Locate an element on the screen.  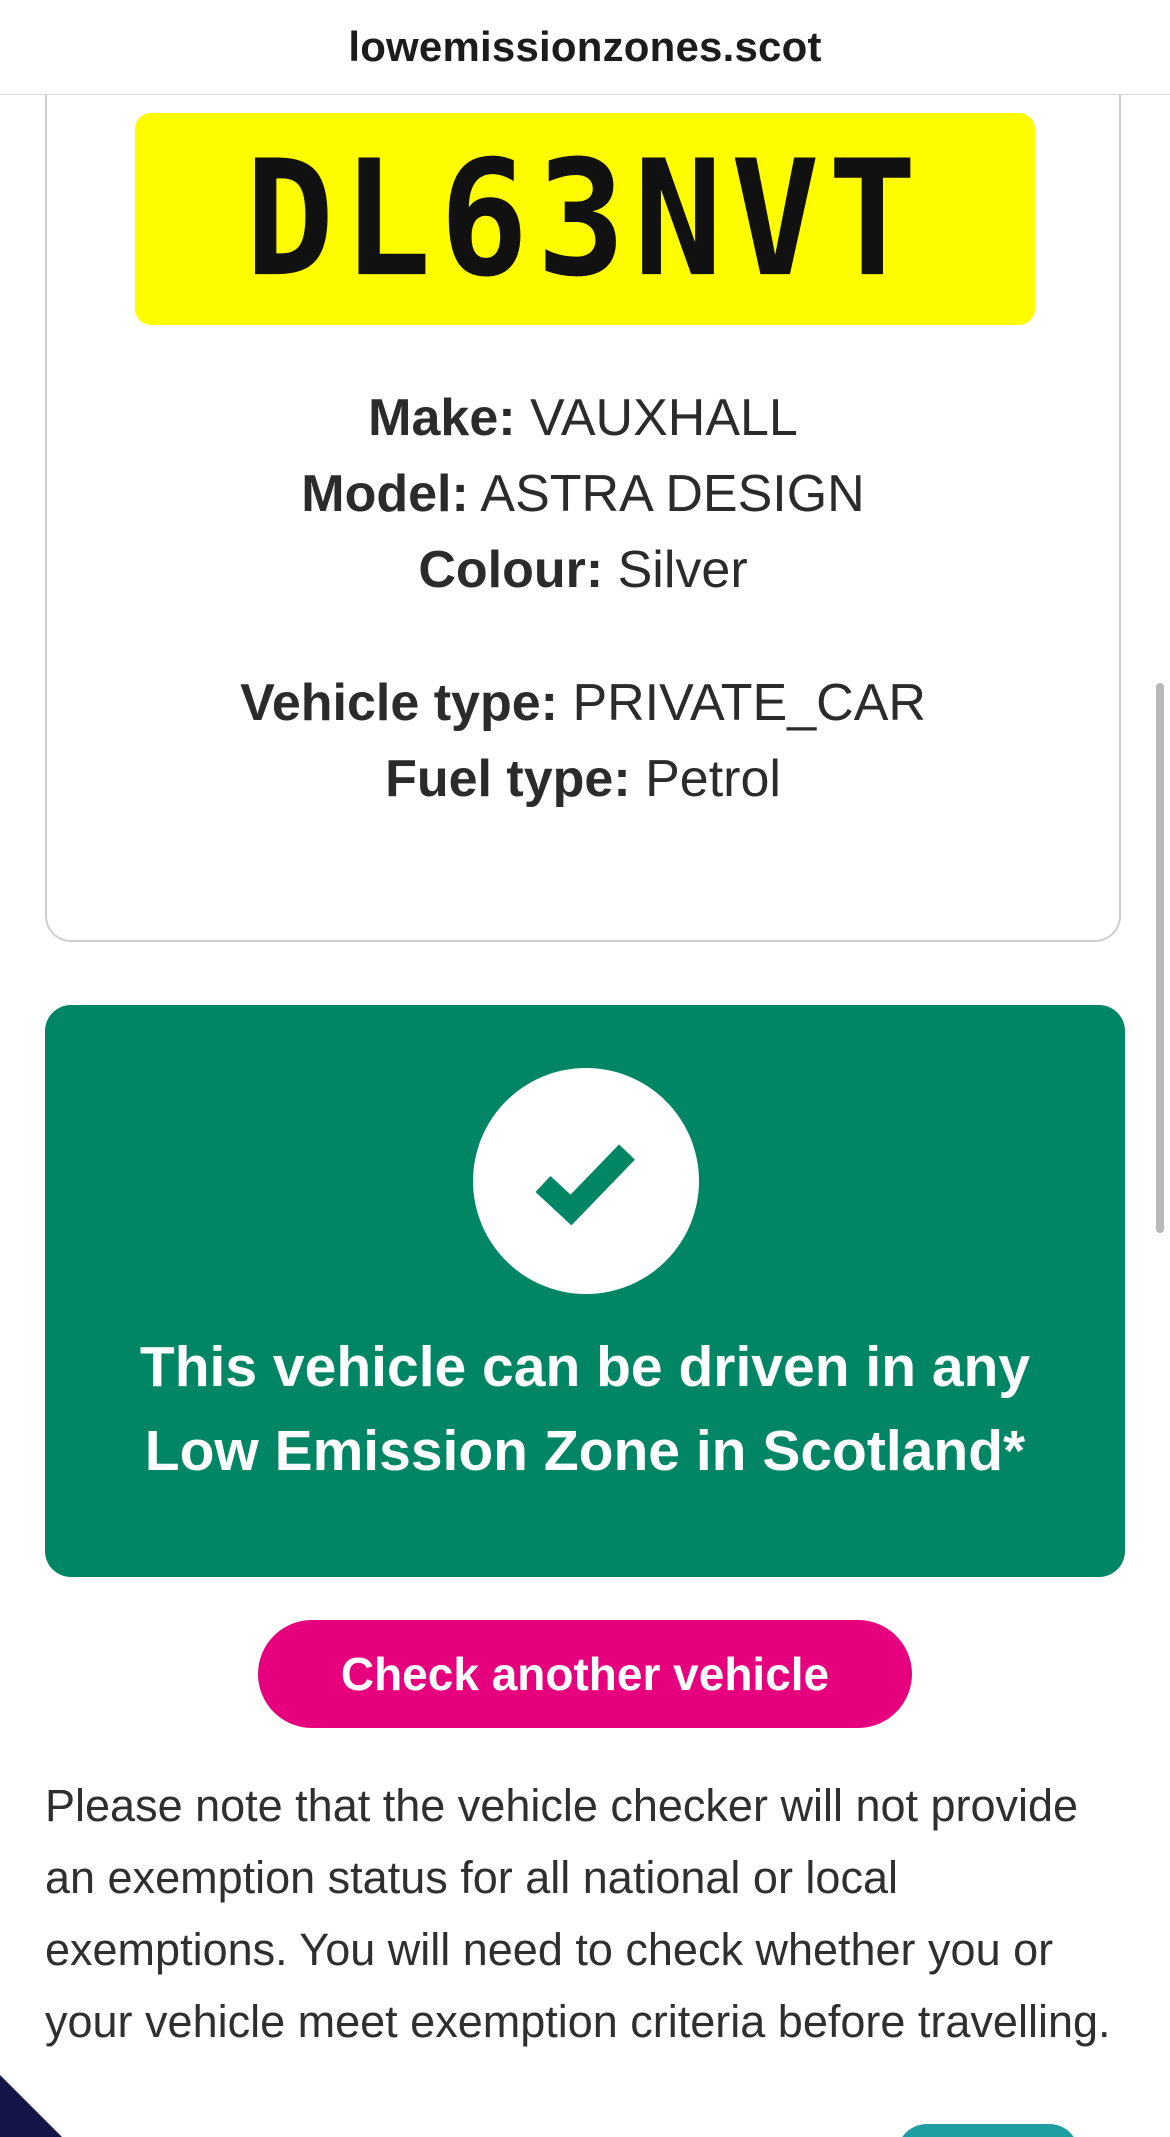
number-plate: DL63NVT is located at coordinates (585, 219).